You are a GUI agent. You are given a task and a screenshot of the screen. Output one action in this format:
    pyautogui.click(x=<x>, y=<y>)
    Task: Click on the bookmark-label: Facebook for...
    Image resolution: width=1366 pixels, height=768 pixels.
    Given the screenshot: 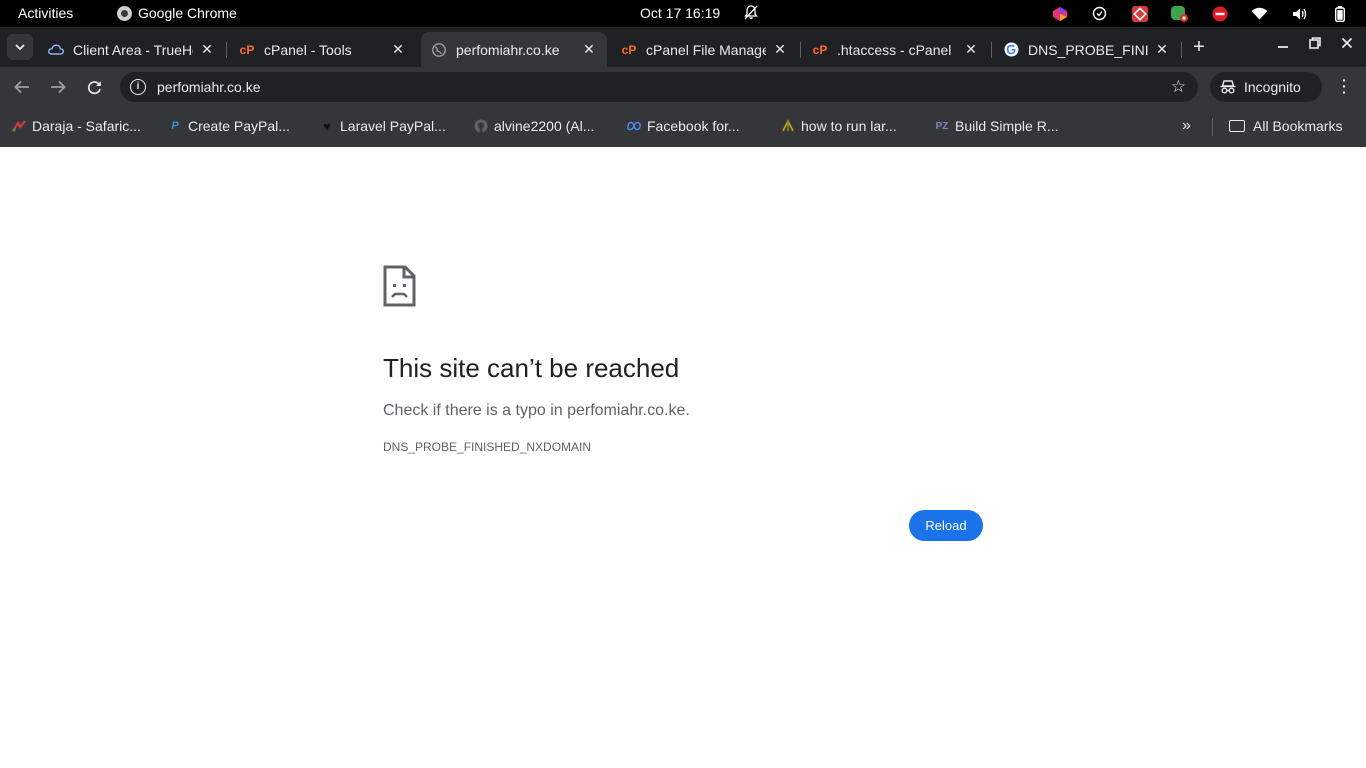 What is the action you would take?
    pyautogui.click(x=693, y=126)
    